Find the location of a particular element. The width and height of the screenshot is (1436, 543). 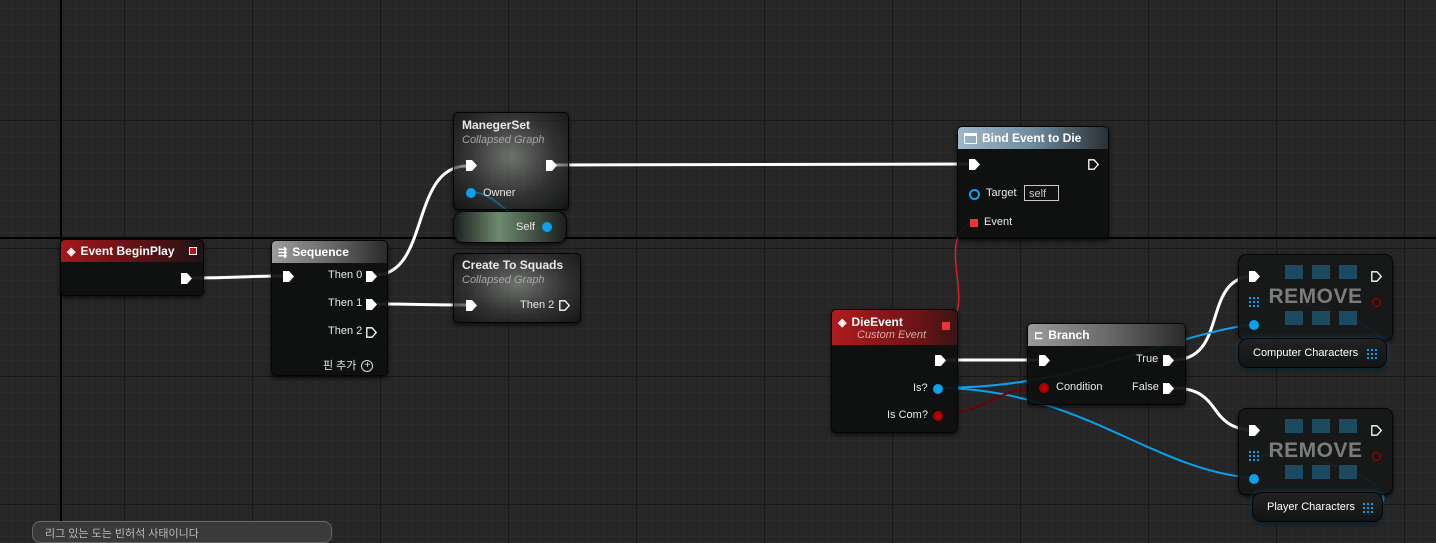

is-label: Is? is located at coordinates (920, 388).